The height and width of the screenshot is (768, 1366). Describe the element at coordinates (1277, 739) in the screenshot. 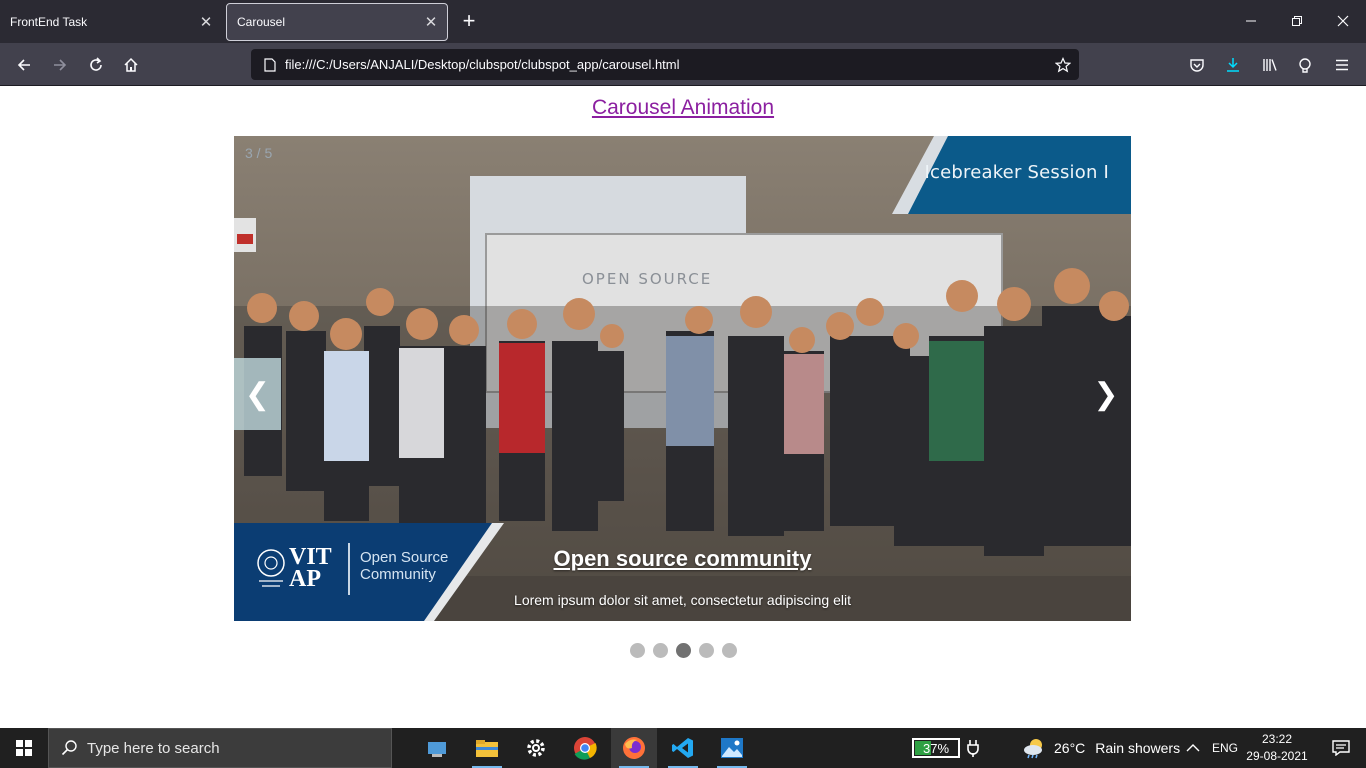

I see `clock-time: 23:22` at that location.